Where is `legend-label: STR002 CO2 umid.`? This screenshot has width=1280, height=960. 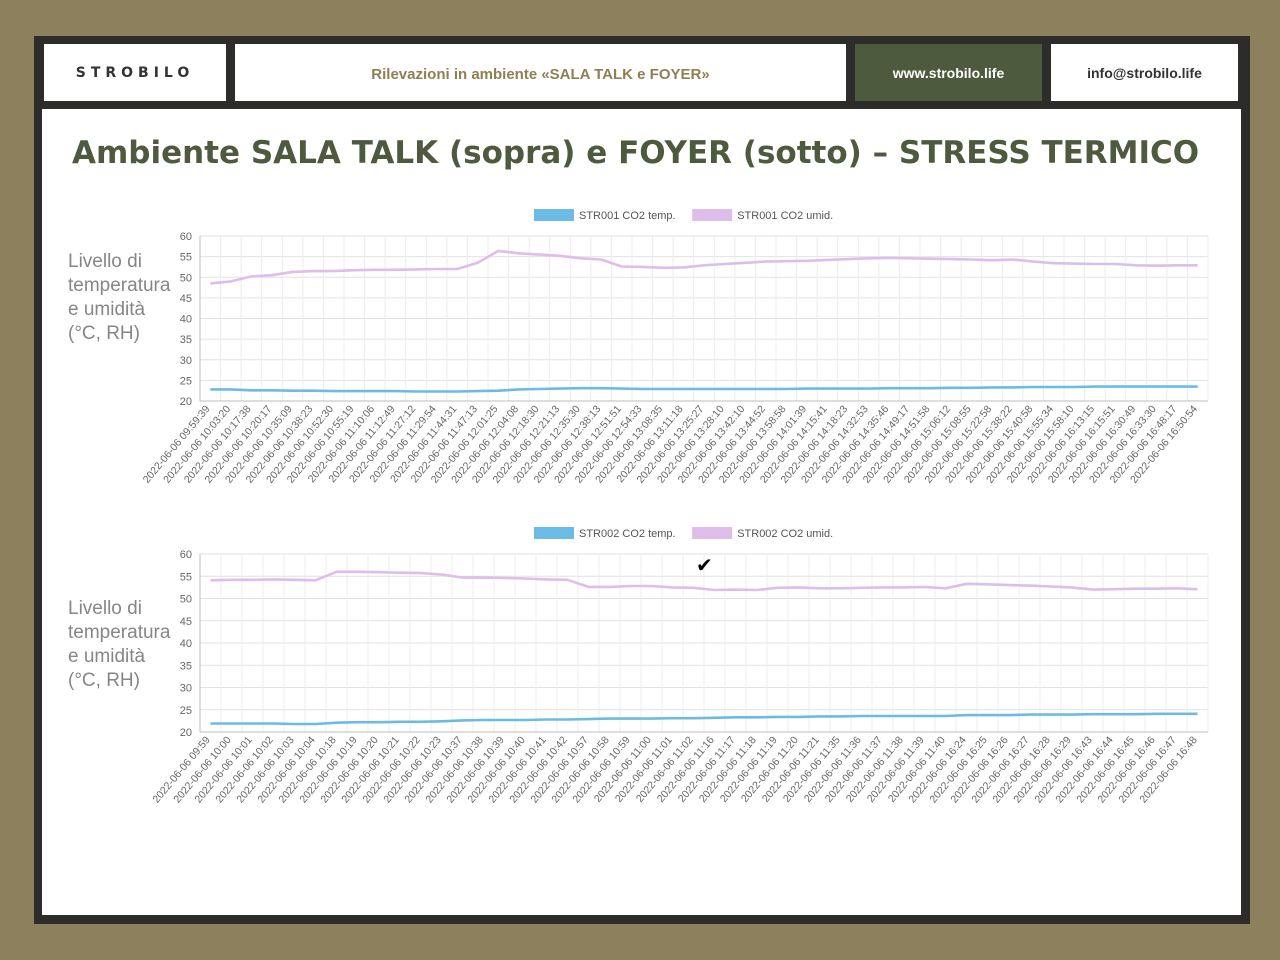 legend-label: STR002 CO2 umid. is located at coordinates (785, 534).